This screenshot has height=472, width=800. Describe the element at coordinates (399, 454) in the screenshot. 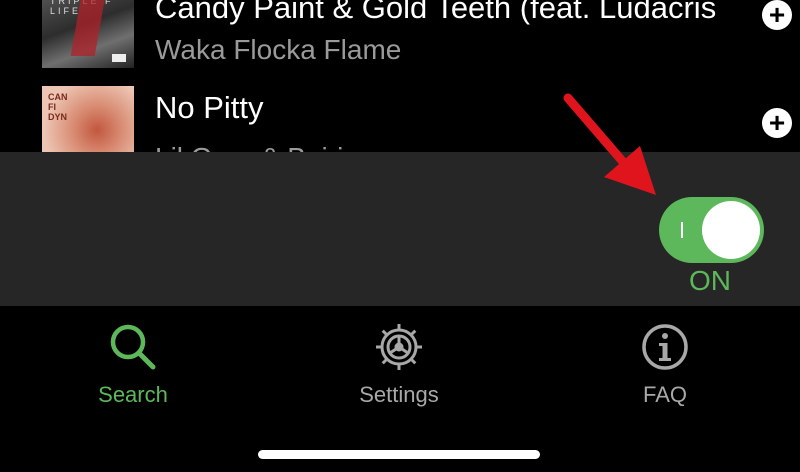

I see `home-indicator` at that location.